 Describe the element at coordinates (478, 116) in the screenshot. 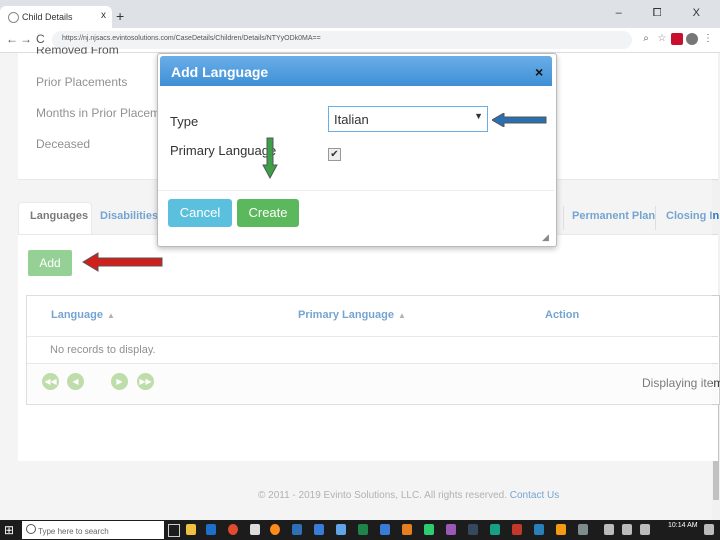

I see `chevron-down-icon: ▼` at that location.